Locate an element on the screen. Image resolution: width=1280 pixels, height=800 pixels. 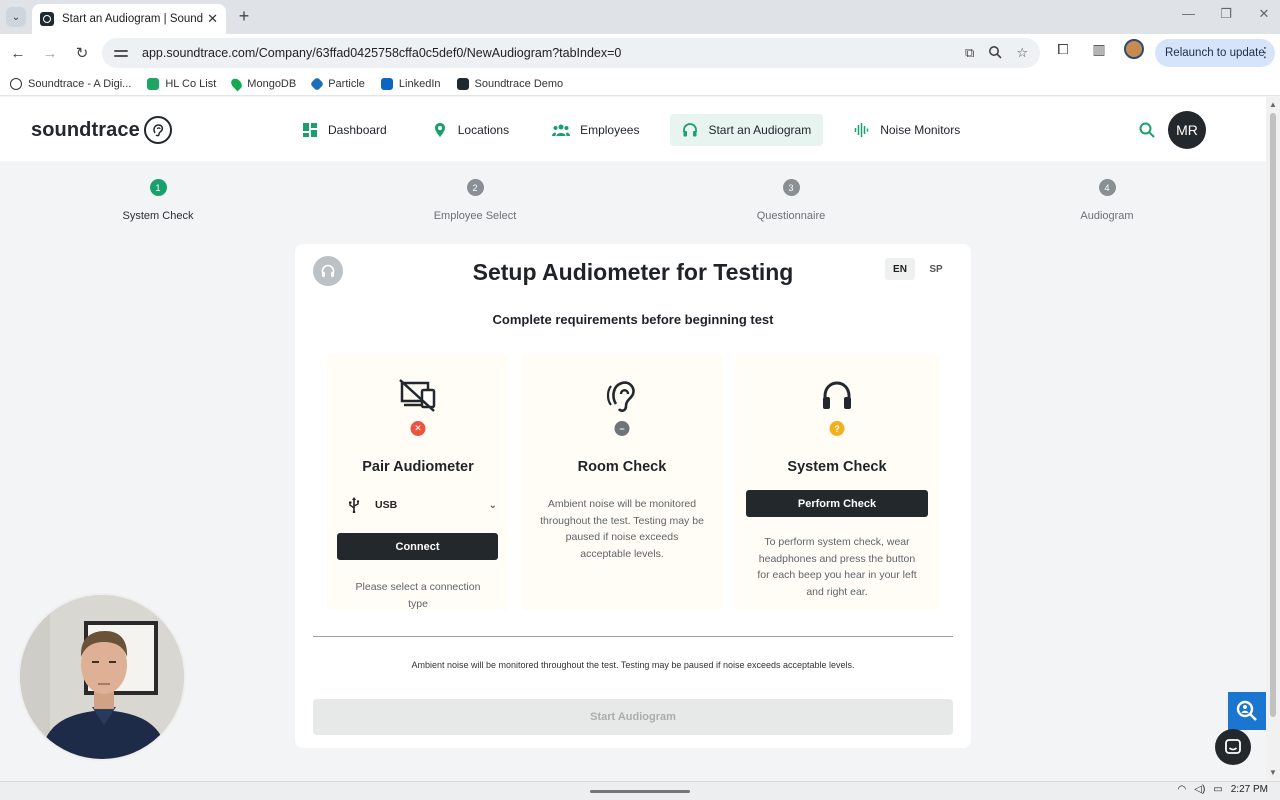
user-avatar: MR is located at coordinates (1187, 130).